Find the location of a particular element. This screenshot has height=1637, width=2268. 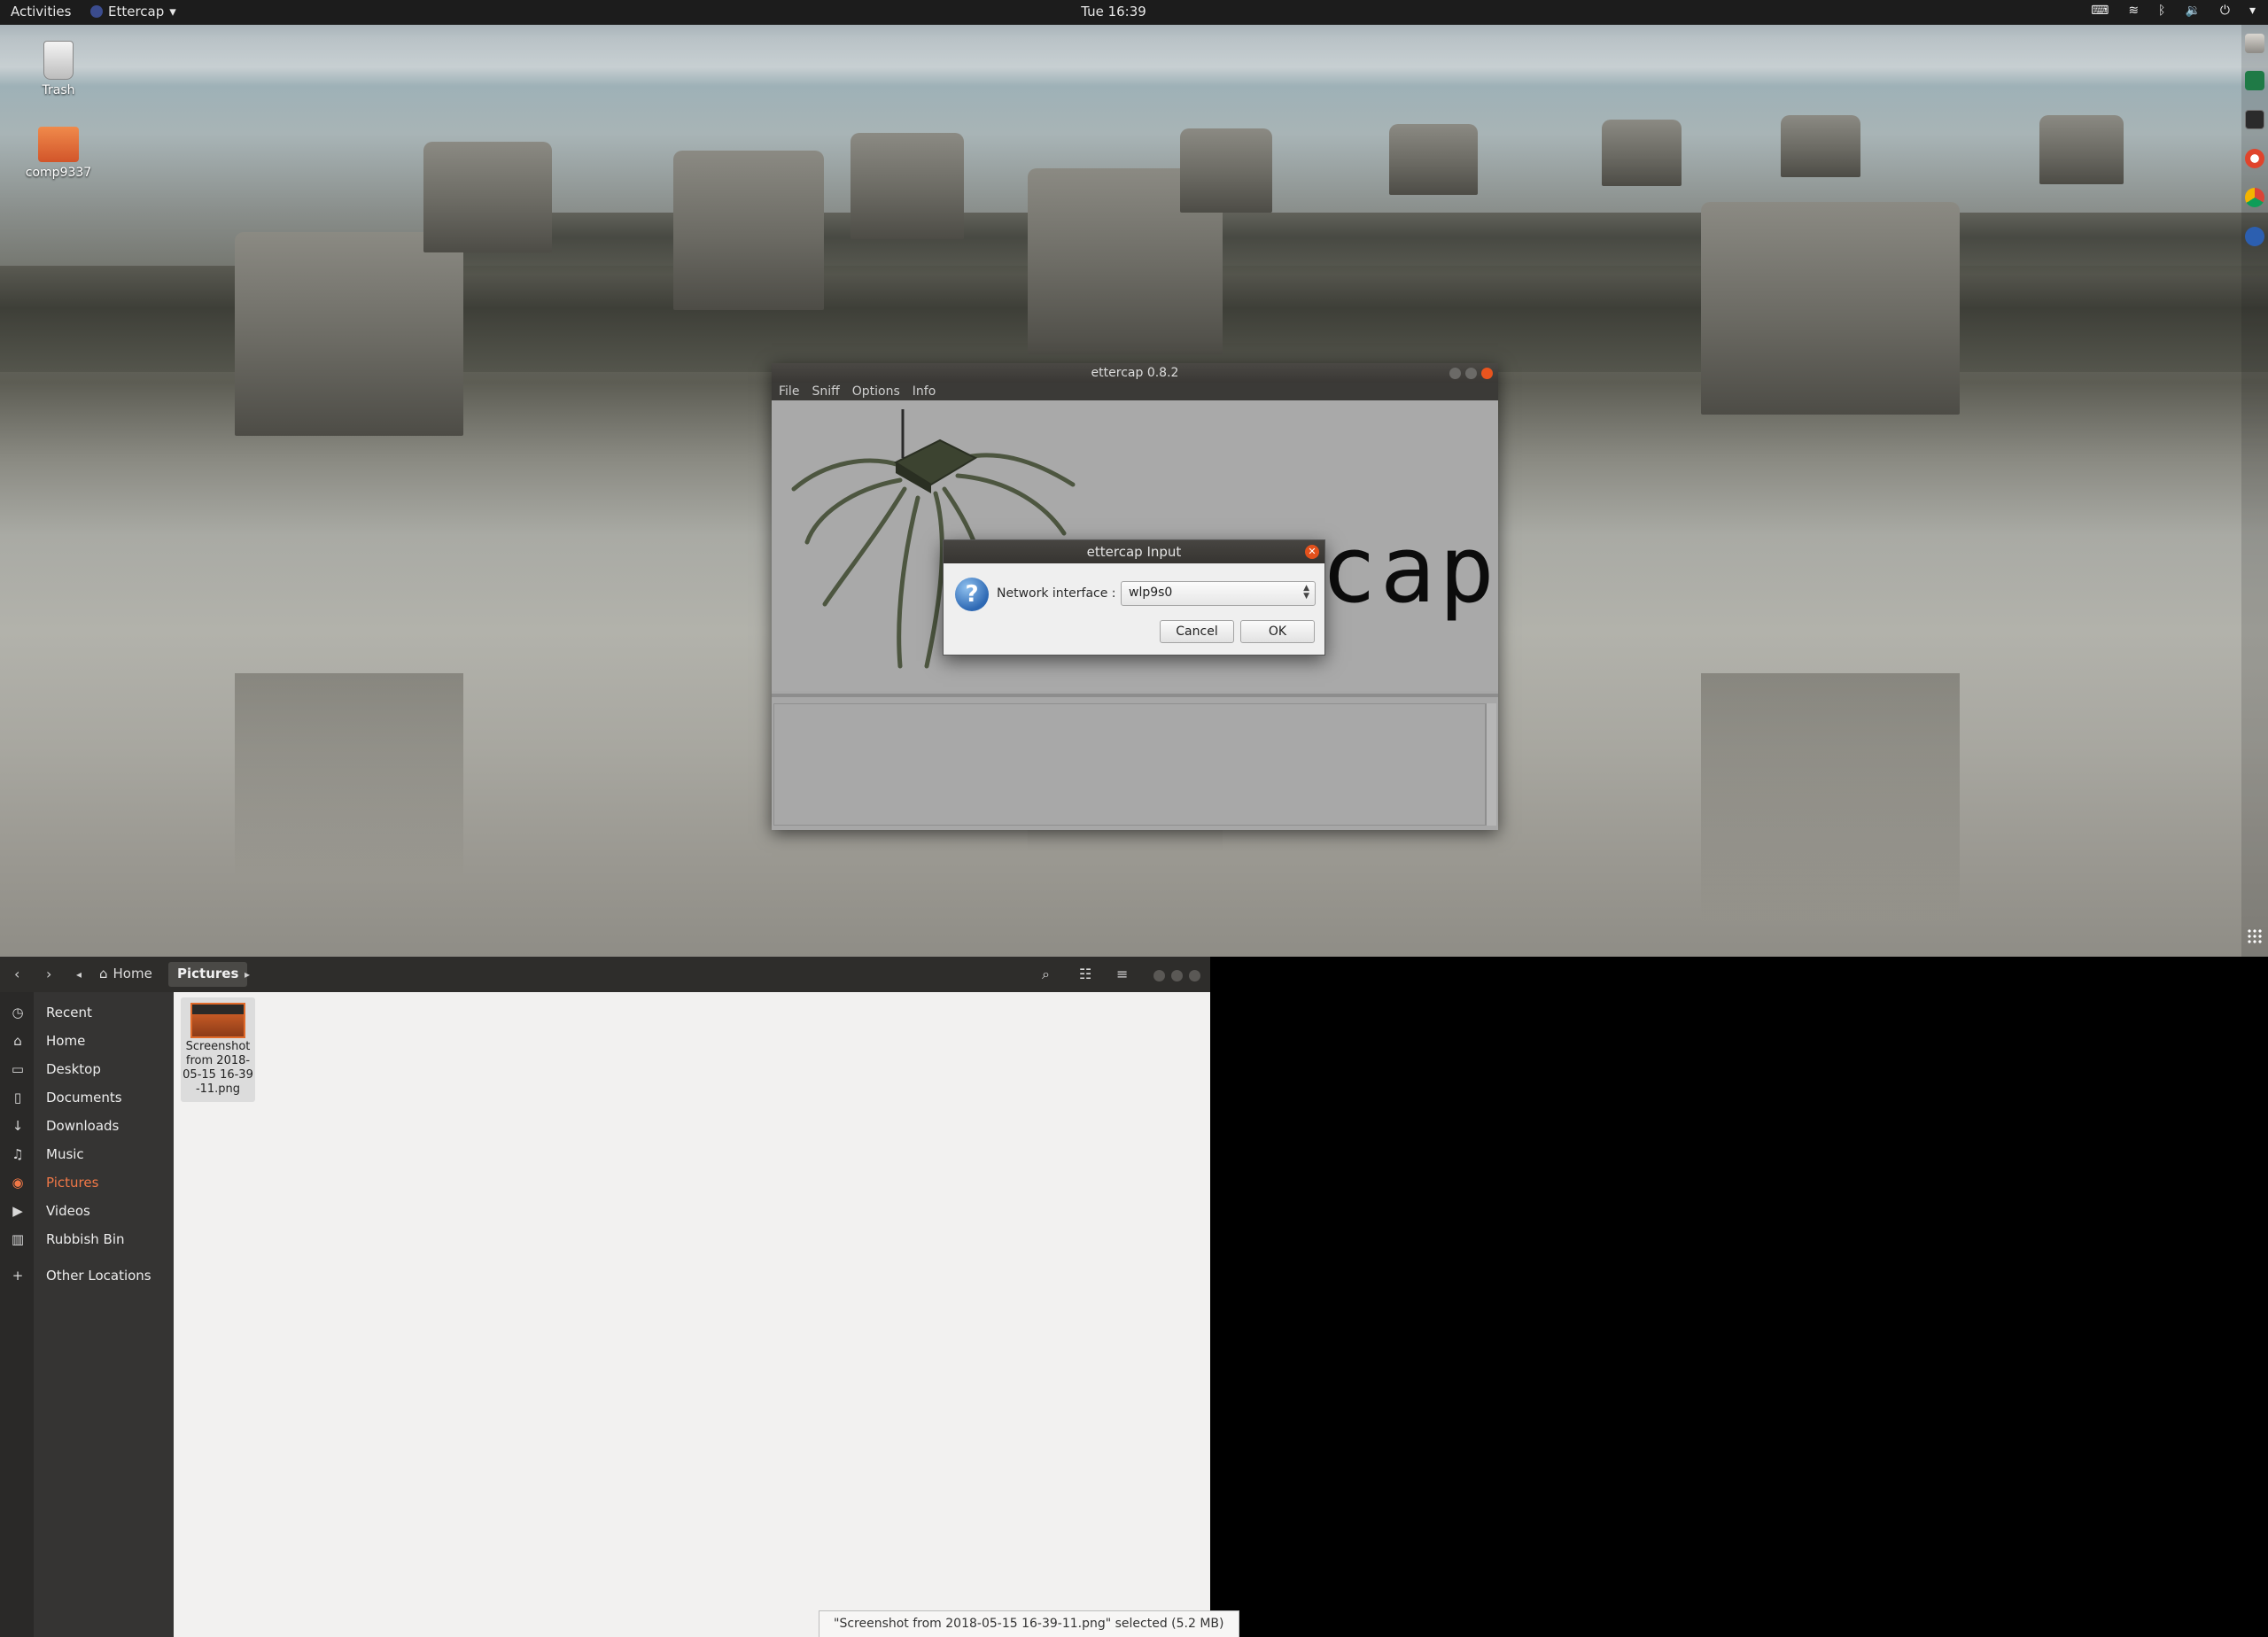

dialog-title: ettercap Input is located at coordinates (1134, 552).